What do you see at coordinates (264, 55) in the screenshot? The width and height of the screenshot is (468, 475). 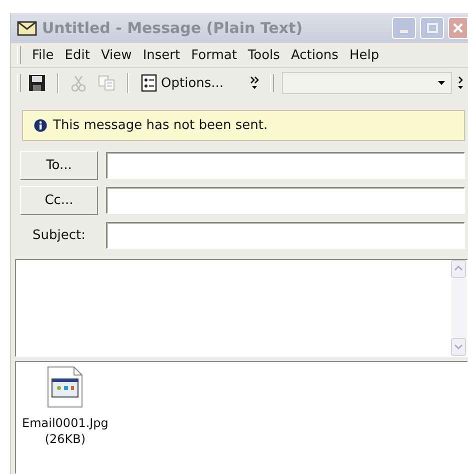 I see `menu-item: Tools` at bounding box center [264, 55].